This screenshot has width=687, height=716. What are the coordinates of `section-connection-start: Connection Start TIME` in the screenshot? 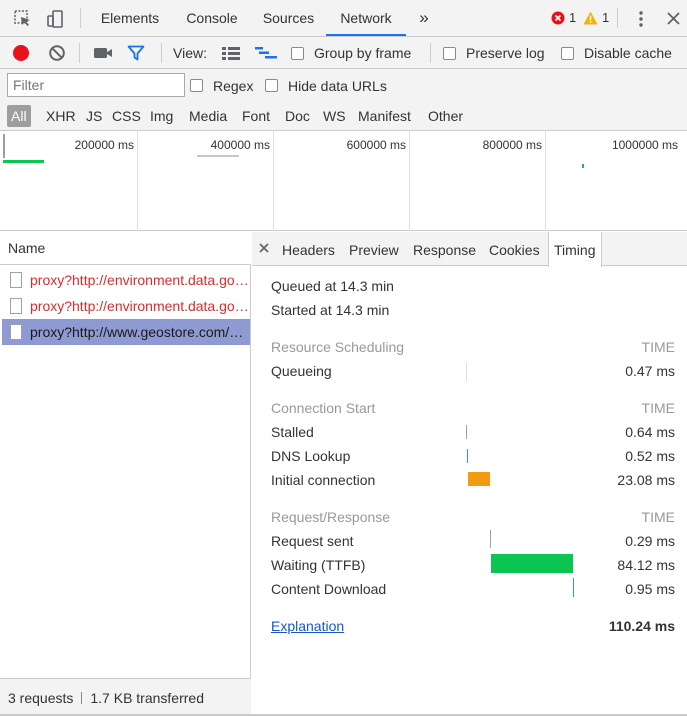 It's located at (473, 408).